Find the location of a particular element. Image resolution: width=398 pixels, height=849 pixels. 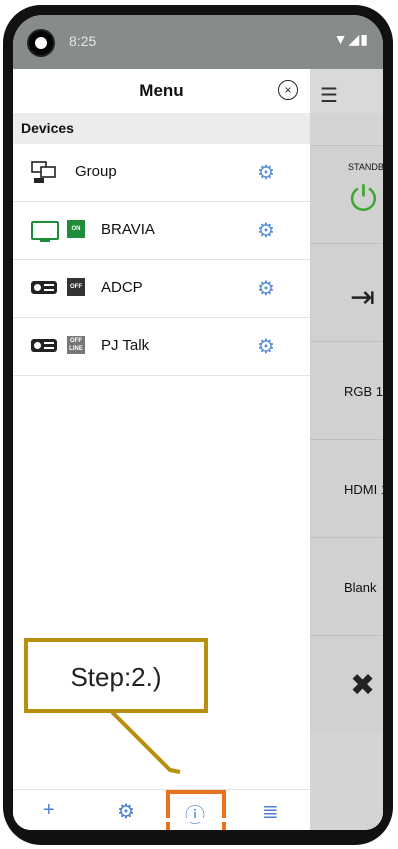

callout-pointer is located at coordinates (145, 742).